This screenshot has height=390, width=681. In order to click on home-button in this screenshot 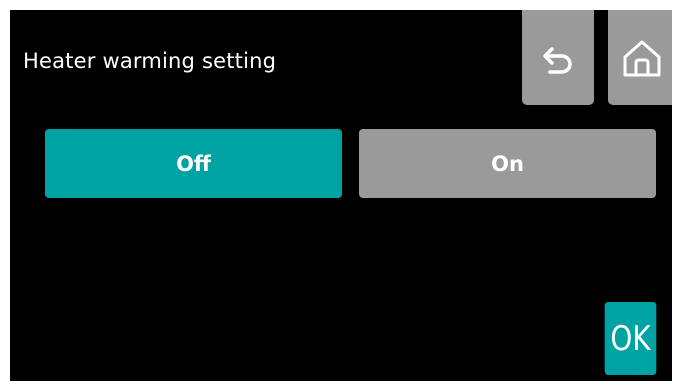, I will do `click(640, 57)`.